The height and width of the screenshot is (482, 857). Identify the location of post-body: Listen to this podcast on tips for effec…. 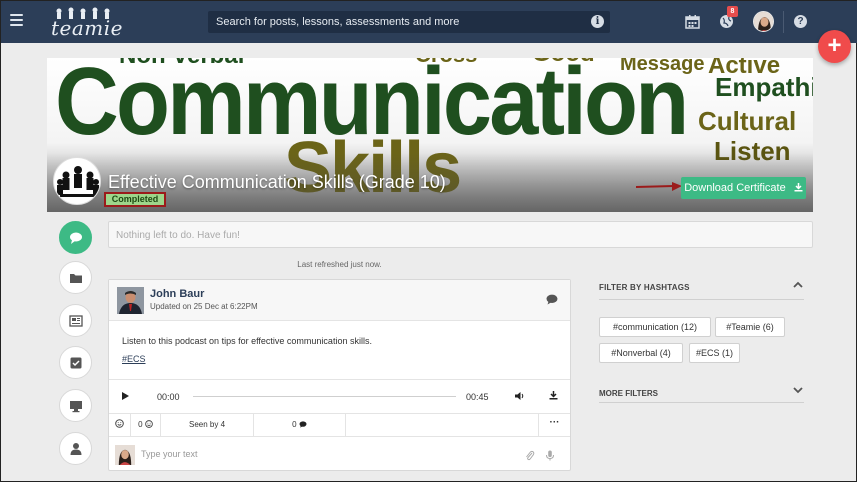
(247, 341).